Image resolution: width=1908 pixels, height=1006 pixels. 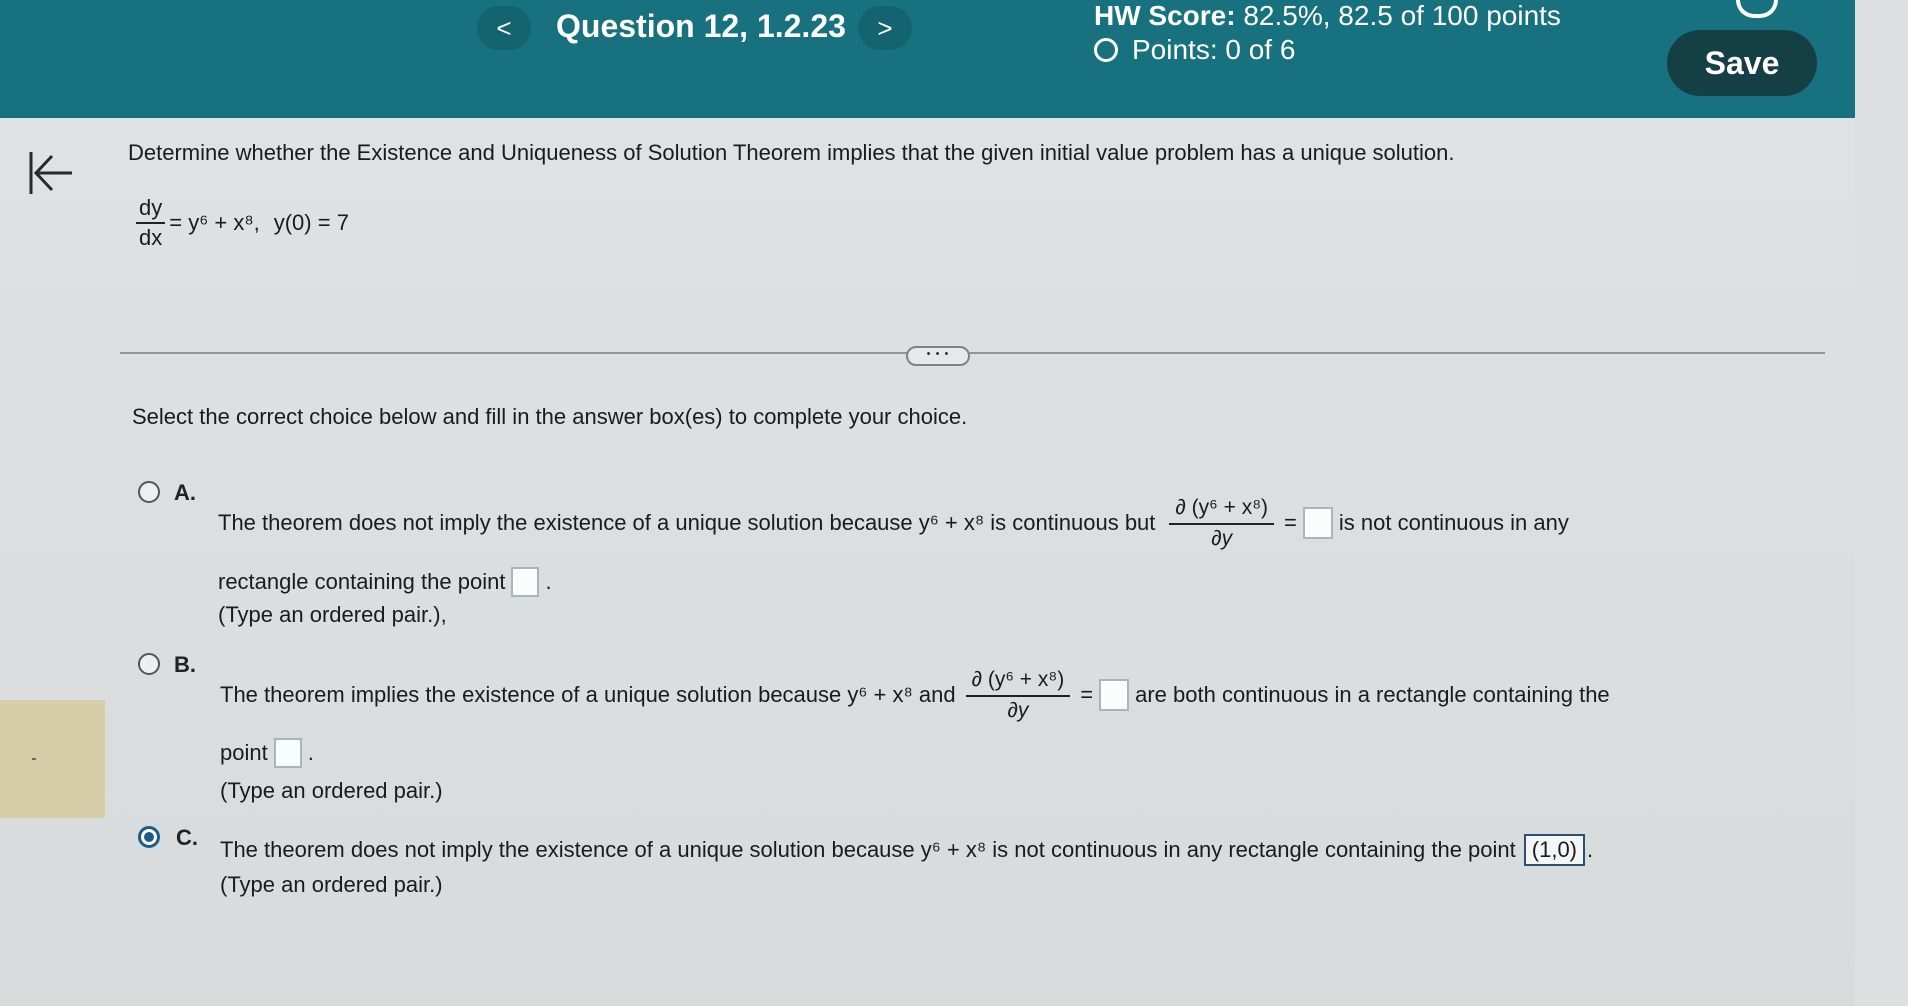 I want to click on choice-b-letter: B., so click(x=185, y=664).